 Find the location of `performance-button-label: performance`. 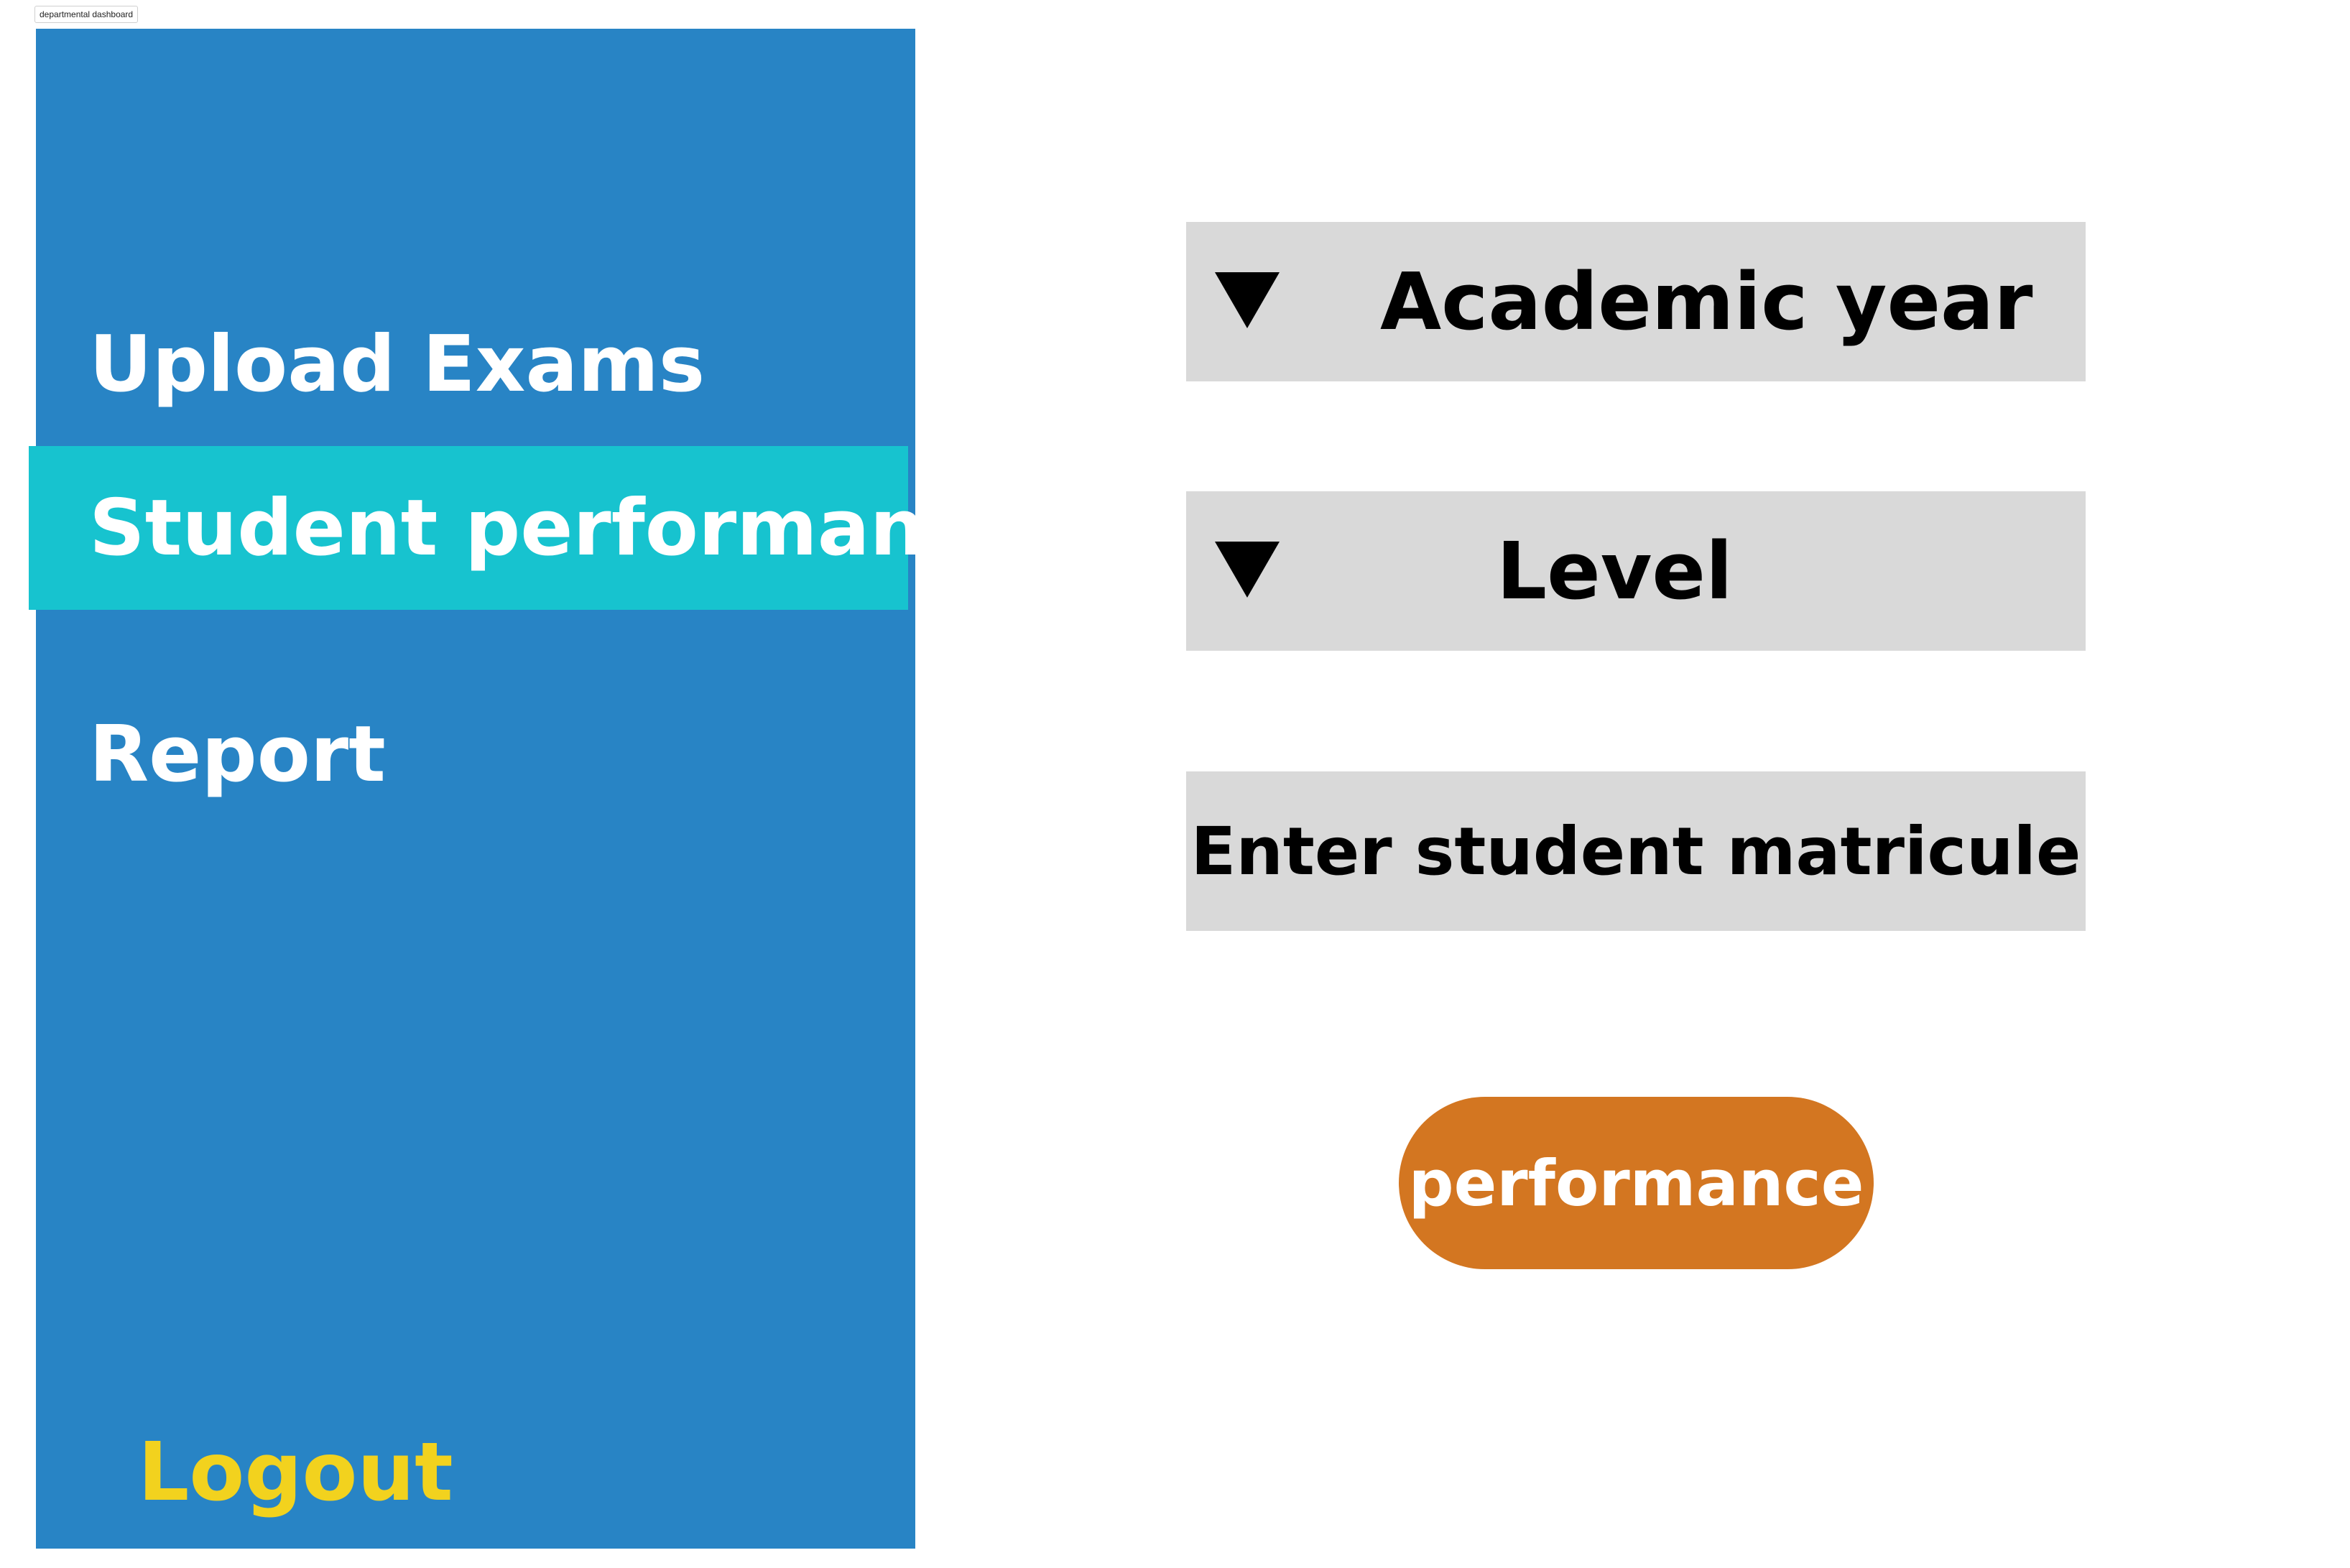

performance-button-label: performance is located at coordinates (1636, 1183).